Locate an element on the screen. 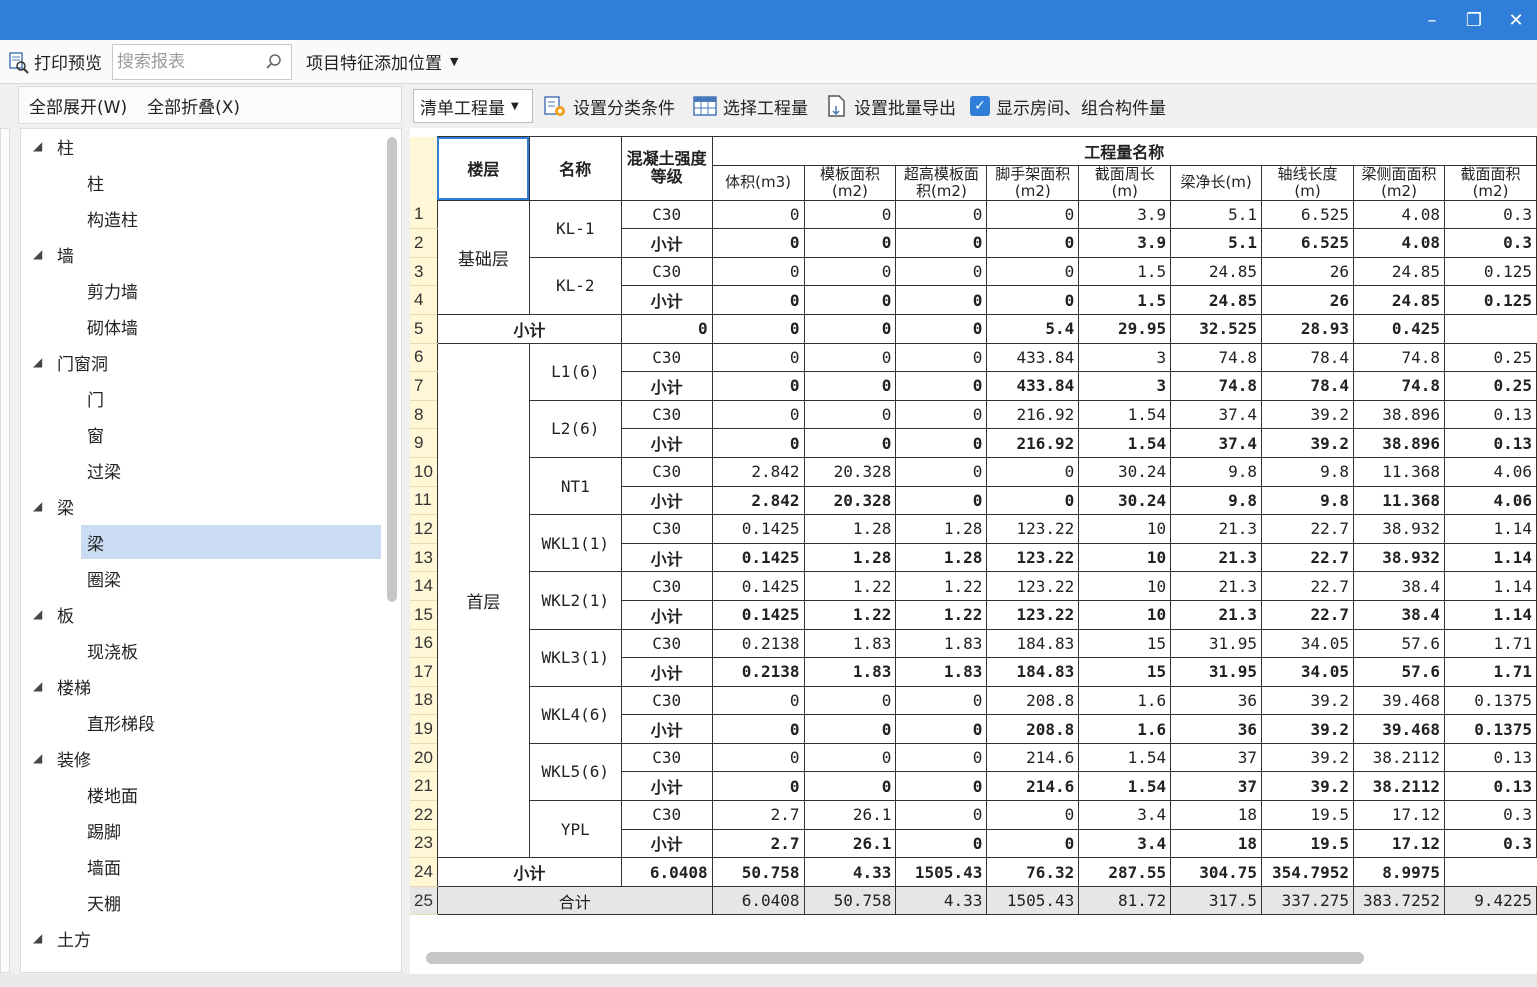 This screenshot has width=1537, height=987. header-quantity-column: 梁净长(m) is located at coordinates (1216, 182).